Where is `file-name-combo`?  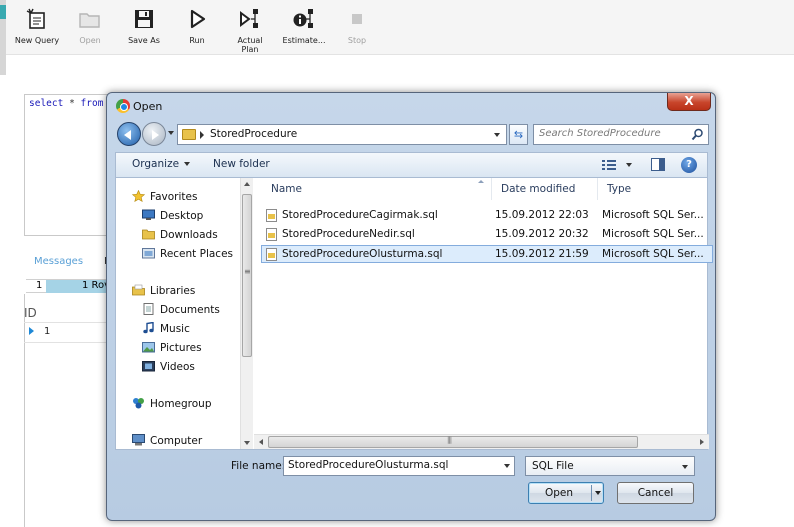 file-name-combo is located at coordinates (399, 466).